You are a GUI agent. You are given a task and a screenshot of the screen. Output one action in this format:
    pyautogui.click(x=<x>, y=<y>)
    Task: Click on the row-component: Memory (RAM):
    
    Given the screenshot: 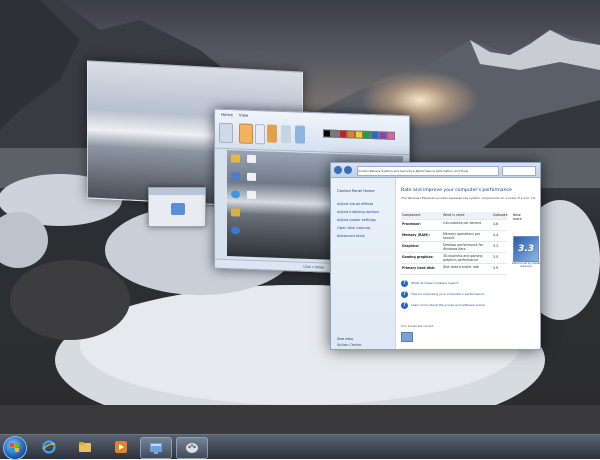 What is the action you would take?
    pyautogui.click(x=416, y=235)
    